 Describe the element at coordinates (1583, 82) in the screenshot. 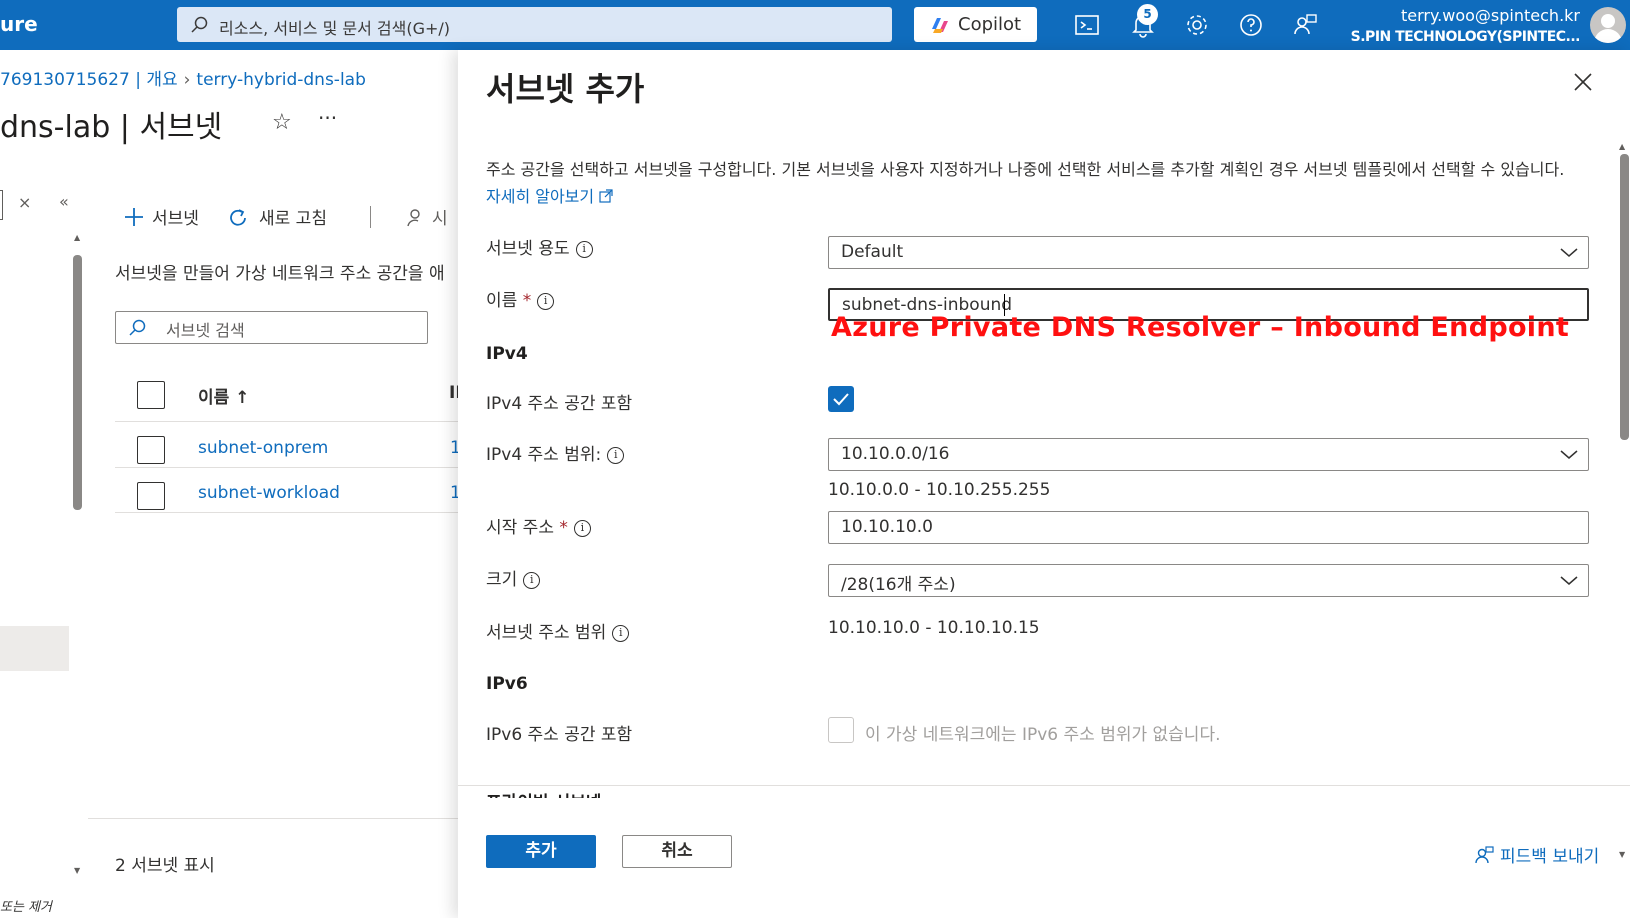

I see `close-icon` at that location.